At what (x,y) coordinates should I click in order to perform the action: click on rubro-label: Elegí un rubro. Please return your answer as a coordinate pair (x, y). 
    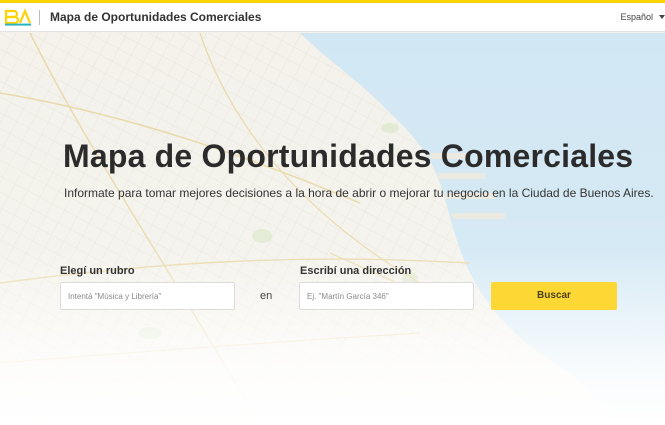
    Looking at the image, I should click on (97, 271).